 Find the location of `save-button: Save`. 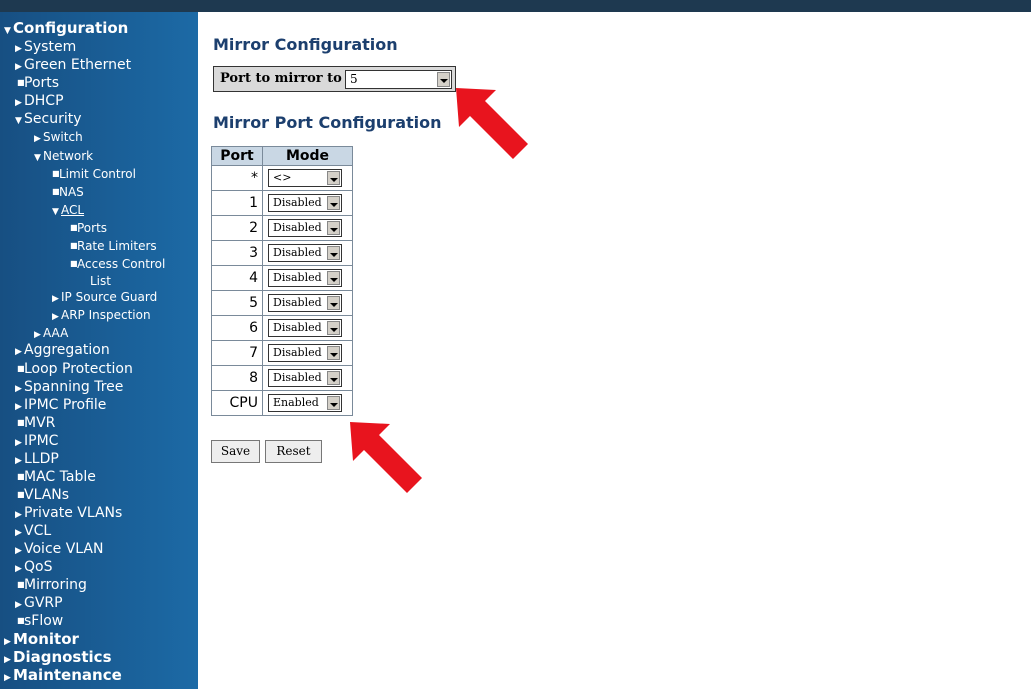

save-button: Save is located at coordinates (235, 451).